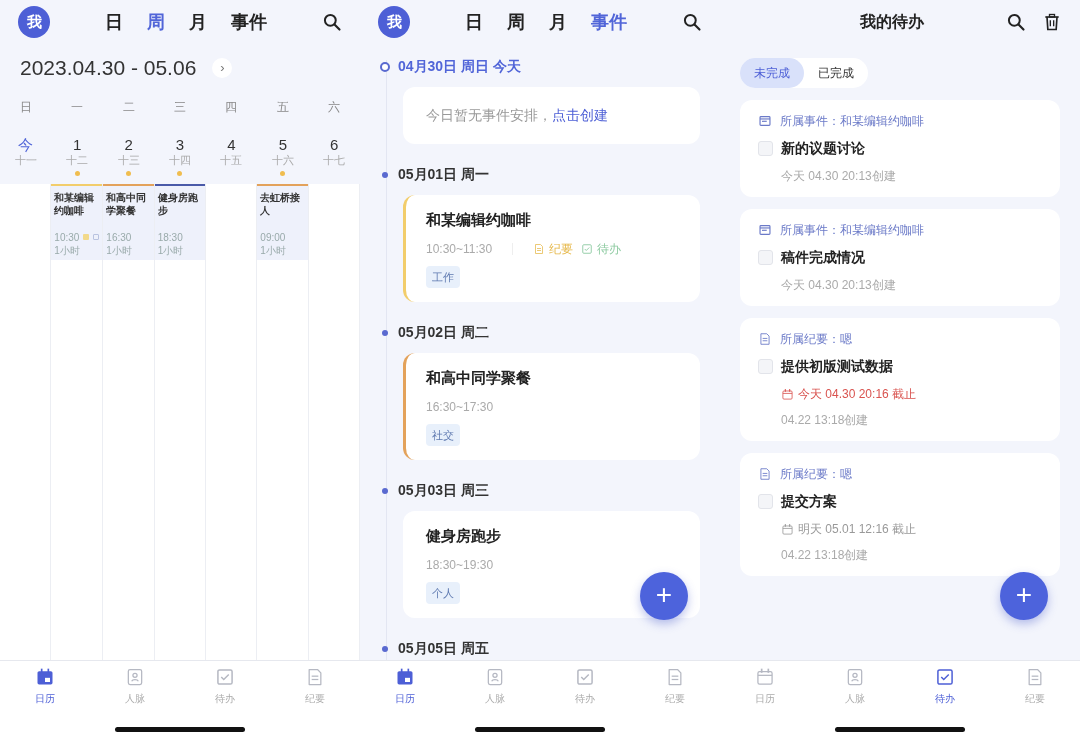 Image resolution: width=1080 pixels, height=740 pixels. Describe the element at coordinates (222, 67) in the screenshot. I see `next-week-button: ›` at that location.